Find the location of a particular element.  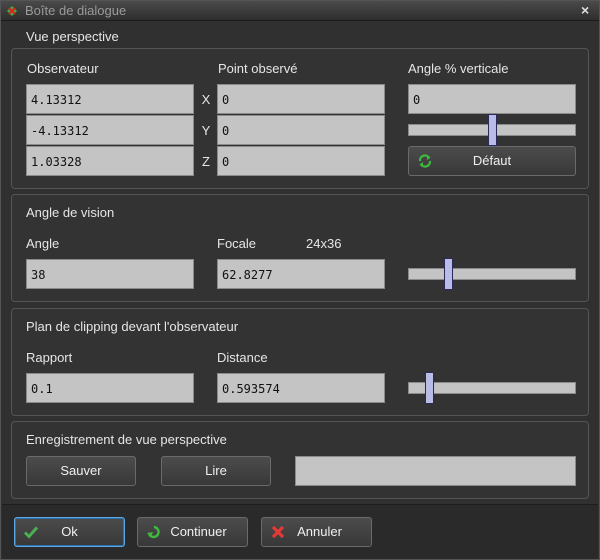

distance-input: 0.593574 is located at coordinates (301, 388).